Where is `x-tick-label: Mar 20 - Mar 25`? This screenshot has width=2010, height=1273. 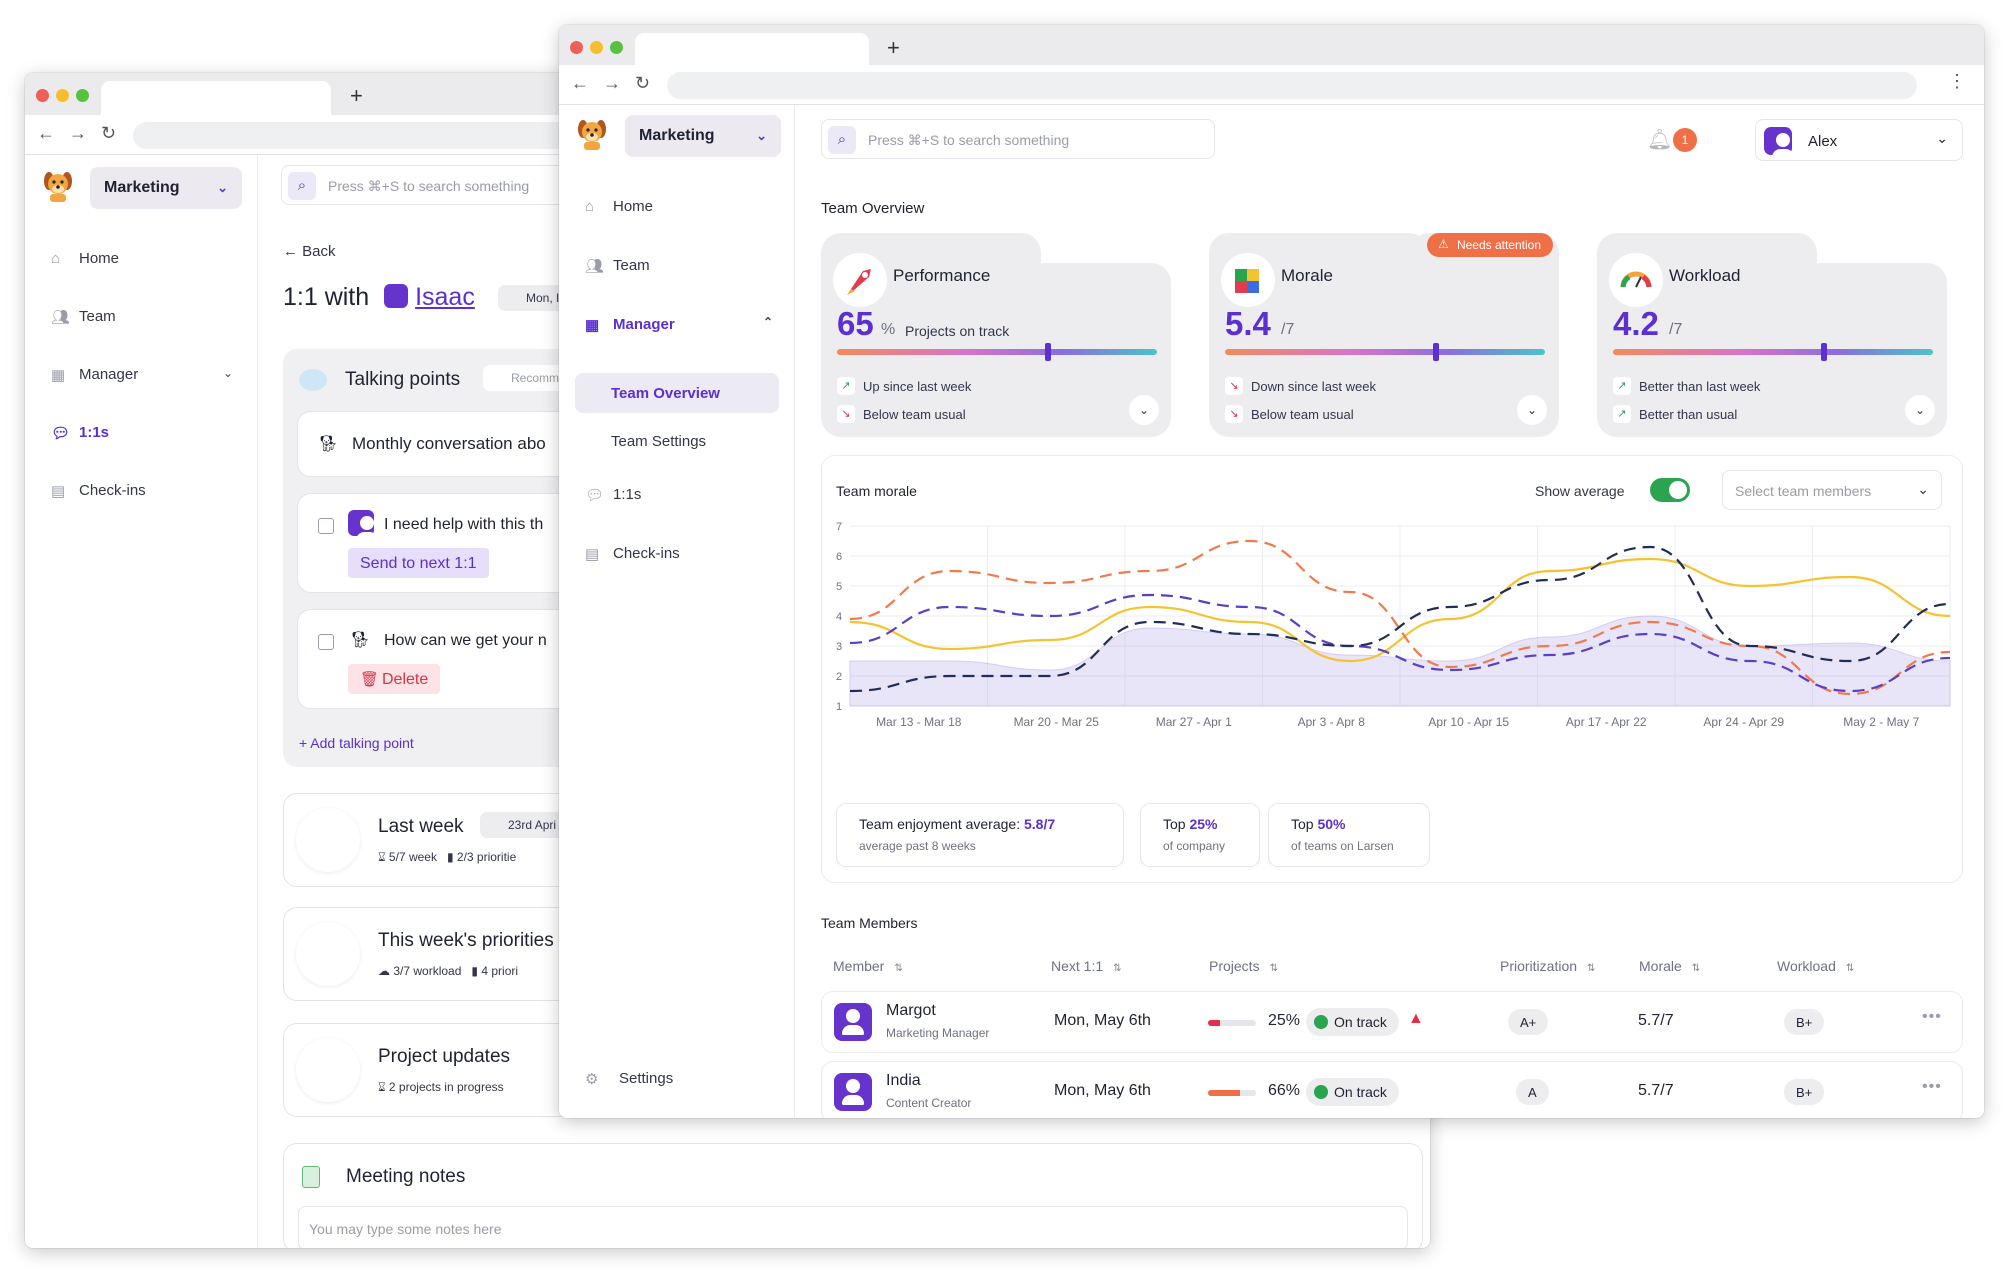 x-tick-label: Mar 20 - Mar 25 is located at coordinates (1057, 721).